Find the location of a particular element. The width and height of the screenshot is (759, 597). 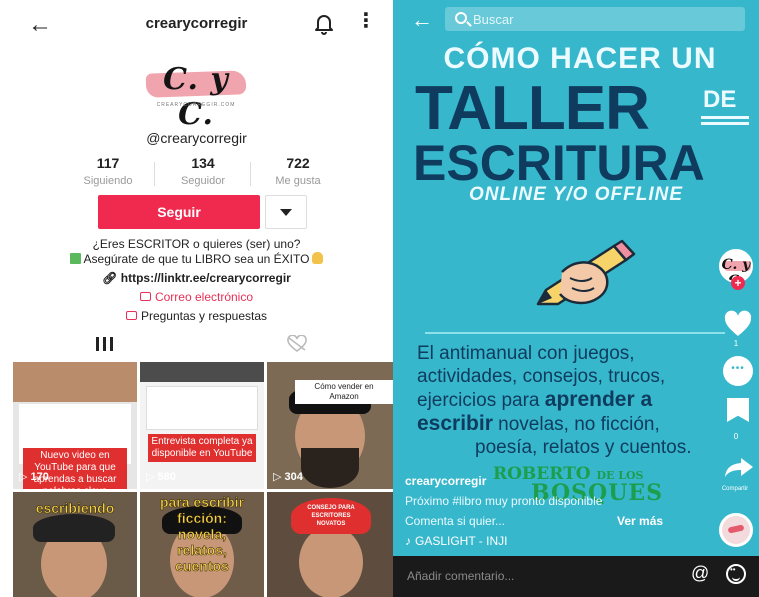

video-caption: escribiendo is located at coordinates (75, 508).